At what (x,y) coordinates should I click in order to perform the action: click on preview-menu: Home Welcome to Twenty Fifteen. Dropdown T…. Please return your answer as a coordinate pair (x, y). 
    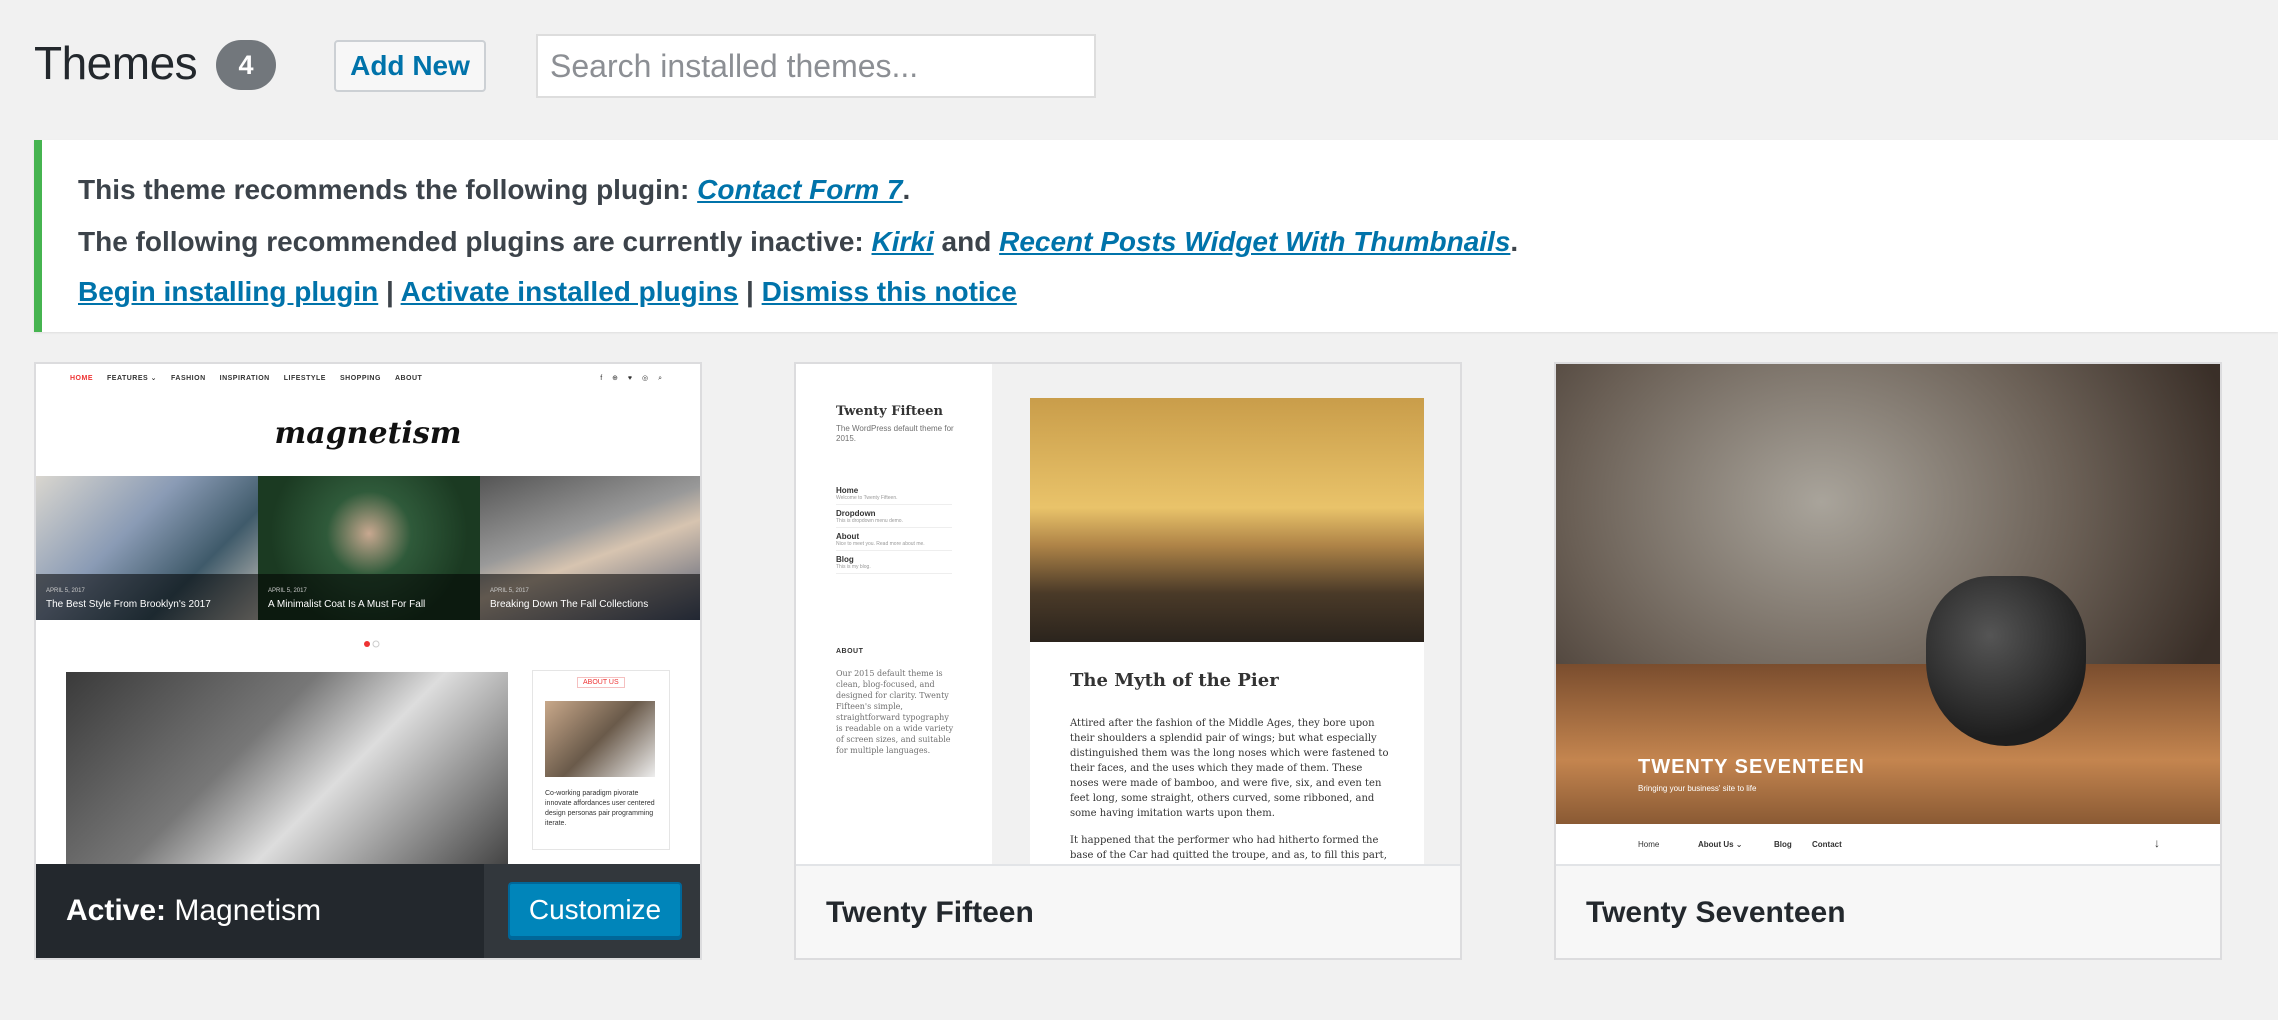
    Looking at the image, I should click on (894, 528).